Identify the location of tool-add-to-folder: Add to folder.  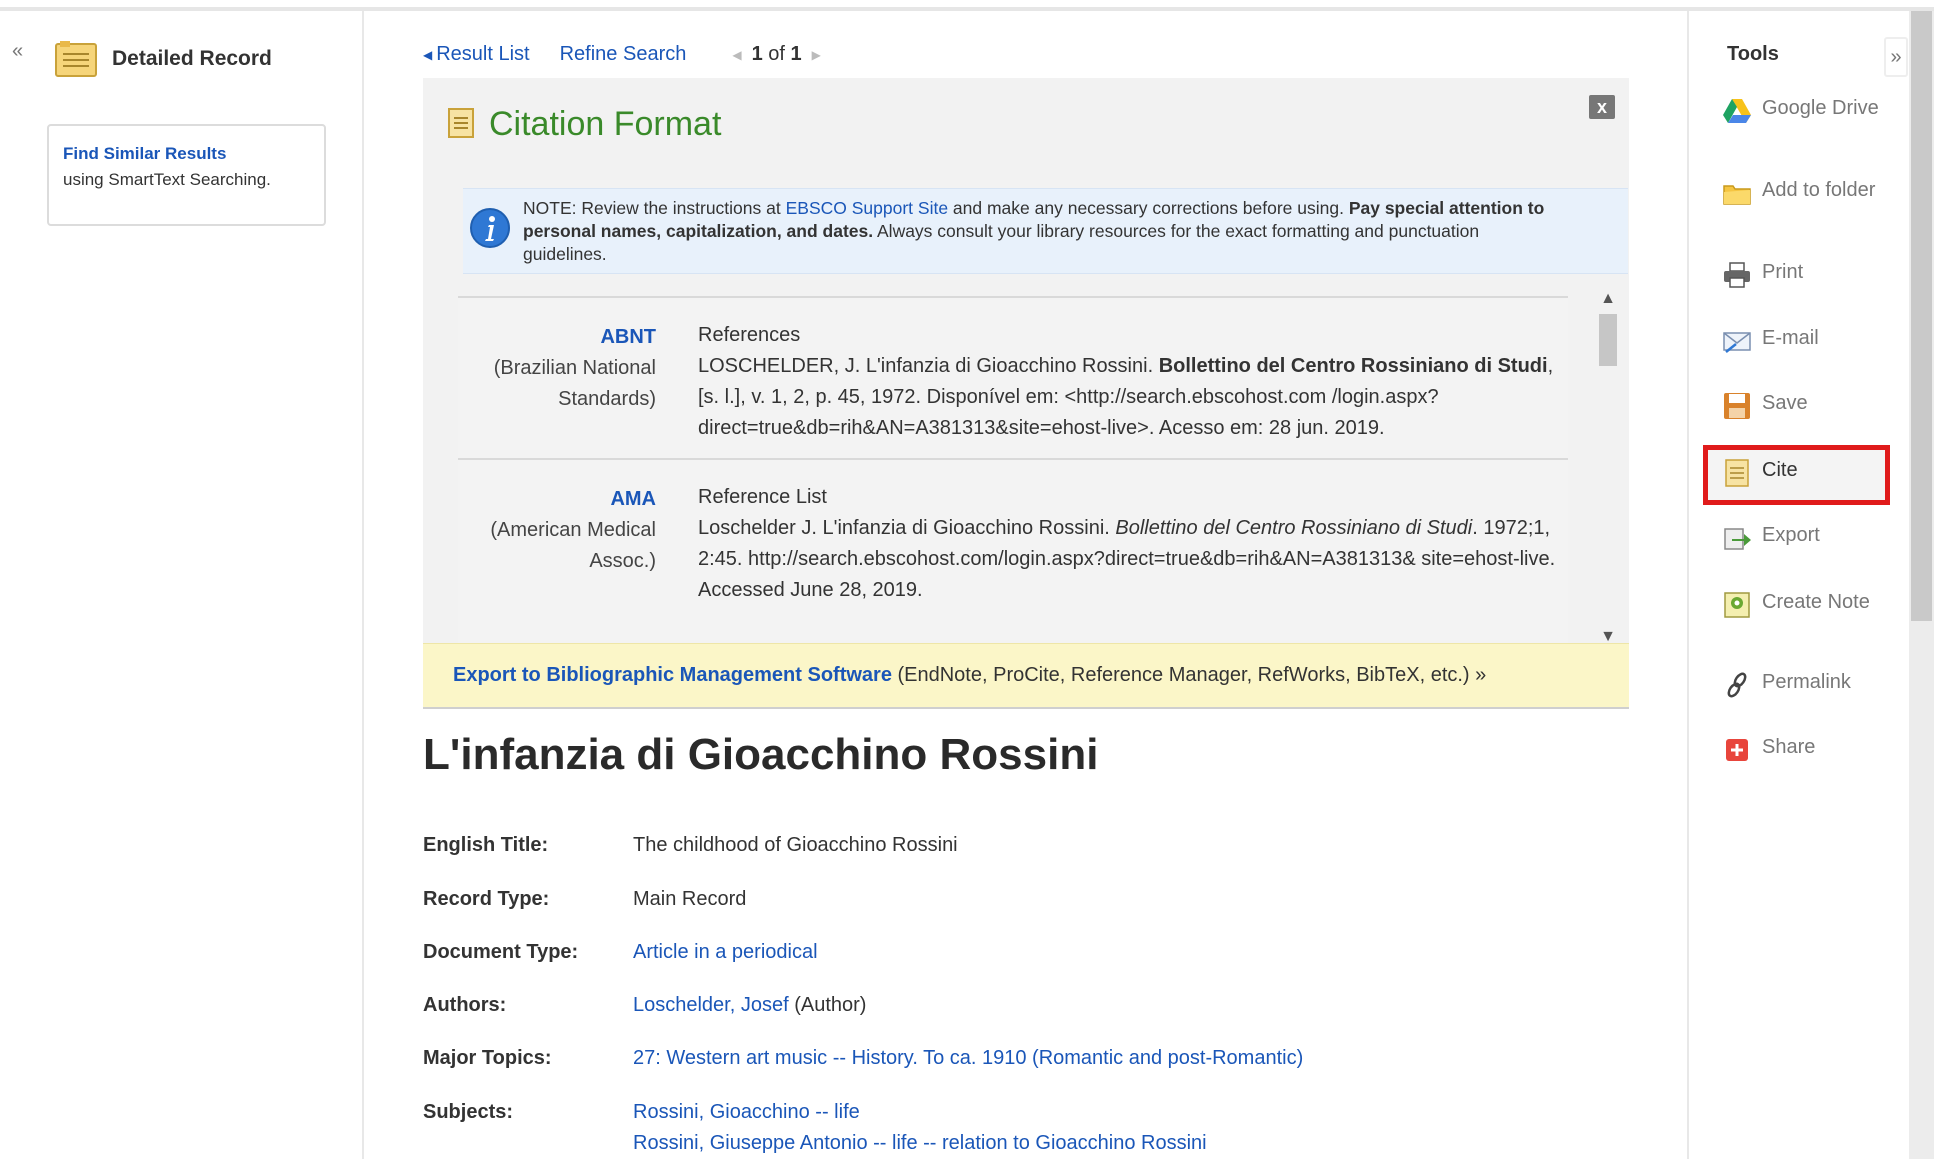
(1807, 193).